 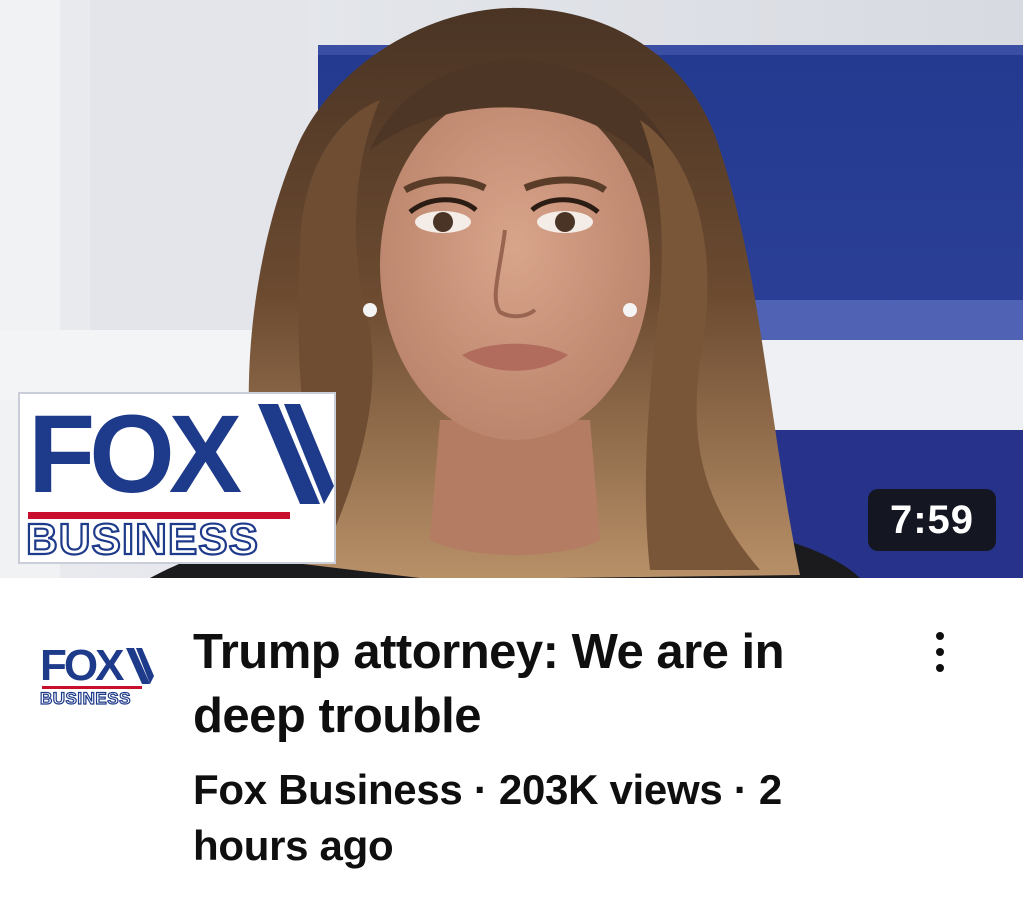 I want to click on more-options-button, so click(x=940, y=652).